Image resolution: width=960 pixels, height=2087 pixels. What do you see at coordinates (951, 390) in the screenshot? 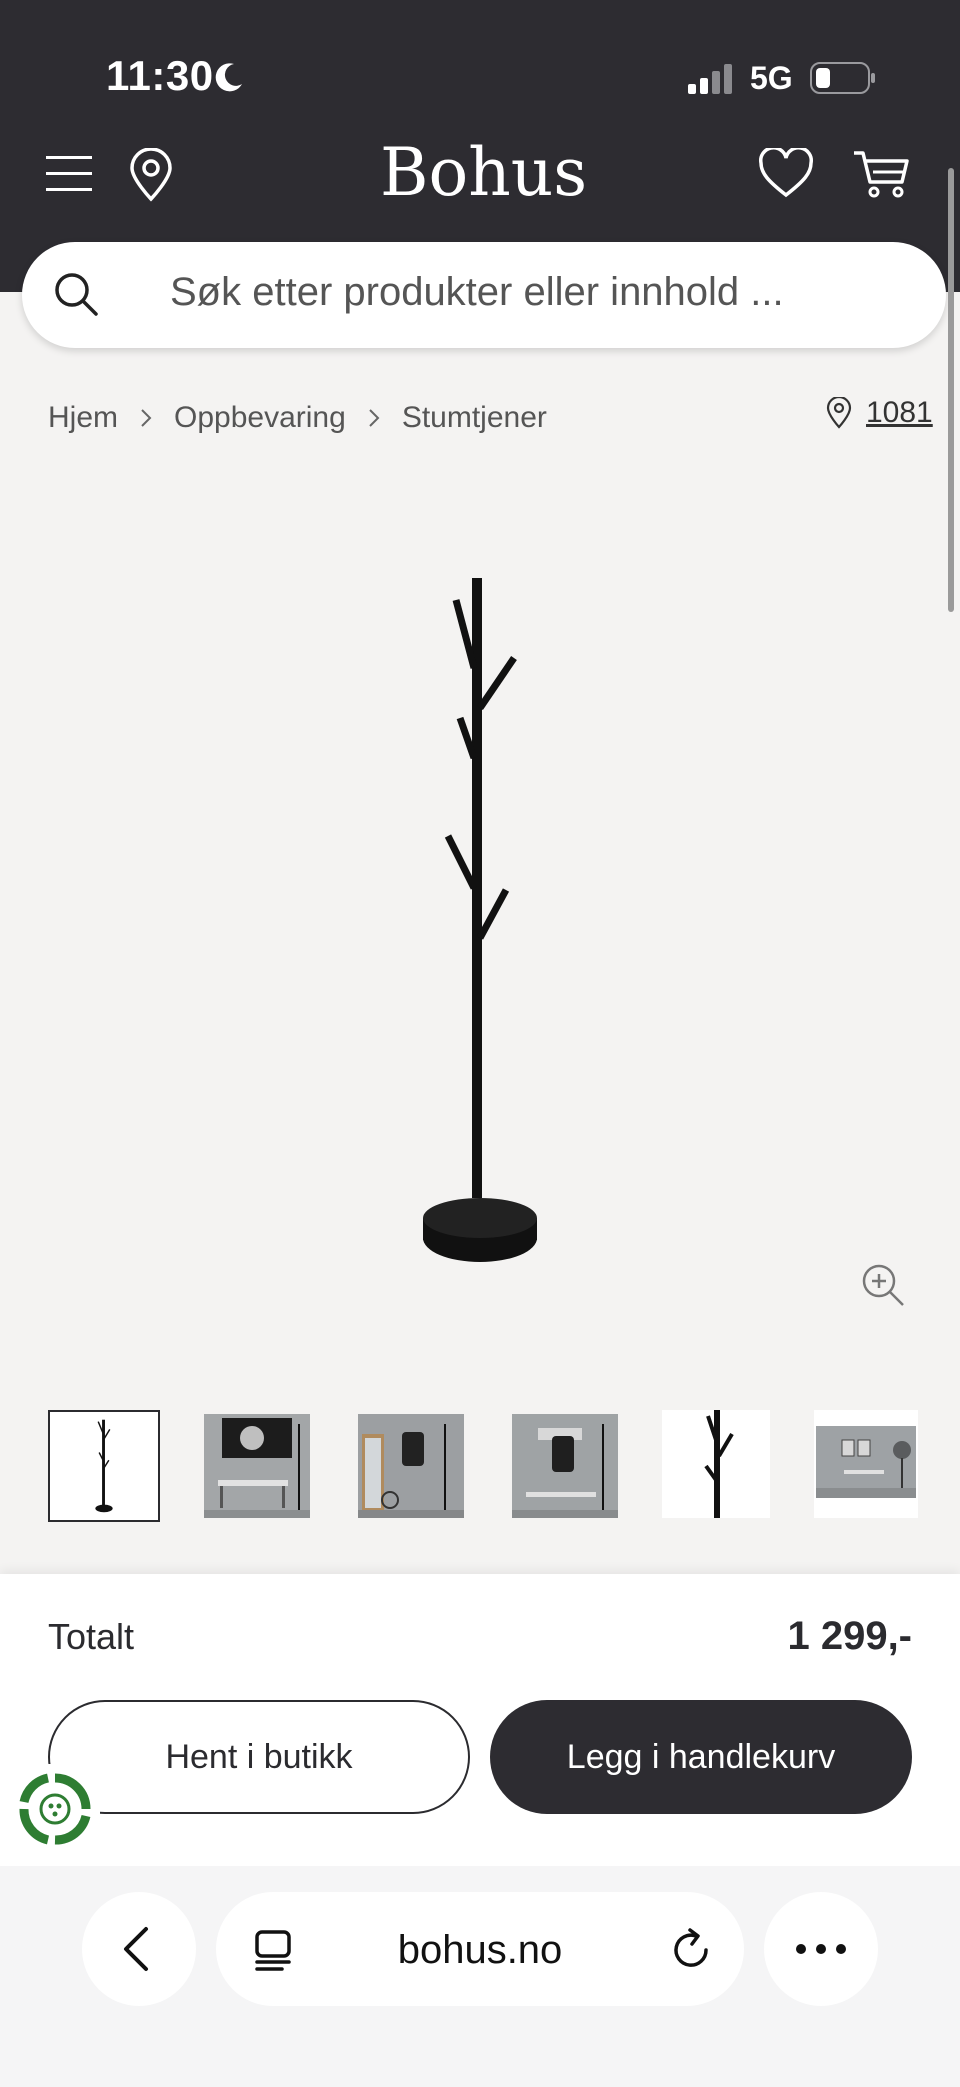
I see `page-scrollbar` at bounding box center [951, 390].